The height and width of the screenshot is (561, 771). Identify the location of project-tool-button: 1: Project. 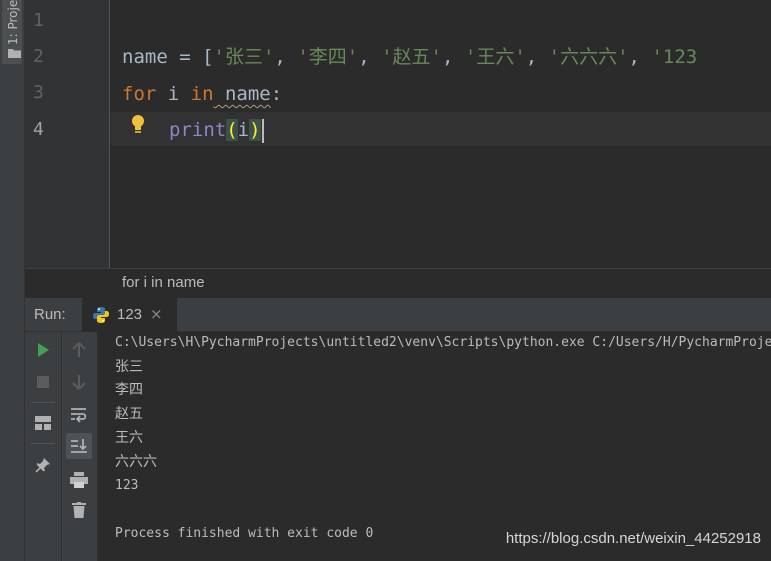
(12, 32).